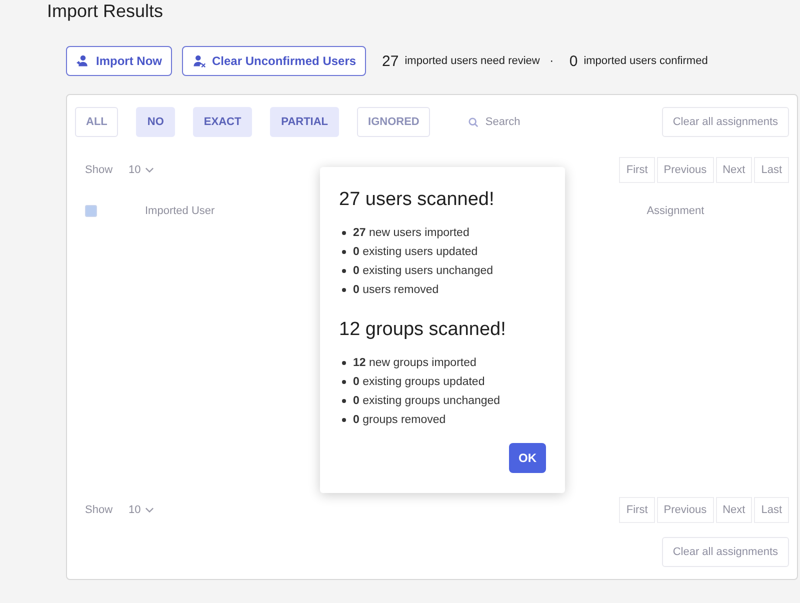  What do you see at coordinates (426, 400) in the screenshot?
I see `result-line: 0 existing groups unchanged` at bounding box center [426, 400].